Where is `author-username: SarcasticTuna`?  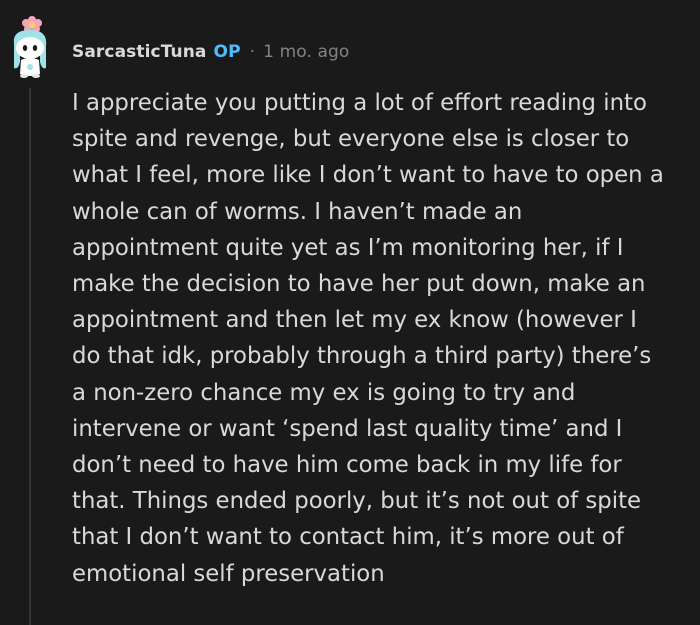 author-username: SarcasticTuna is located at coordinates (139, 52).